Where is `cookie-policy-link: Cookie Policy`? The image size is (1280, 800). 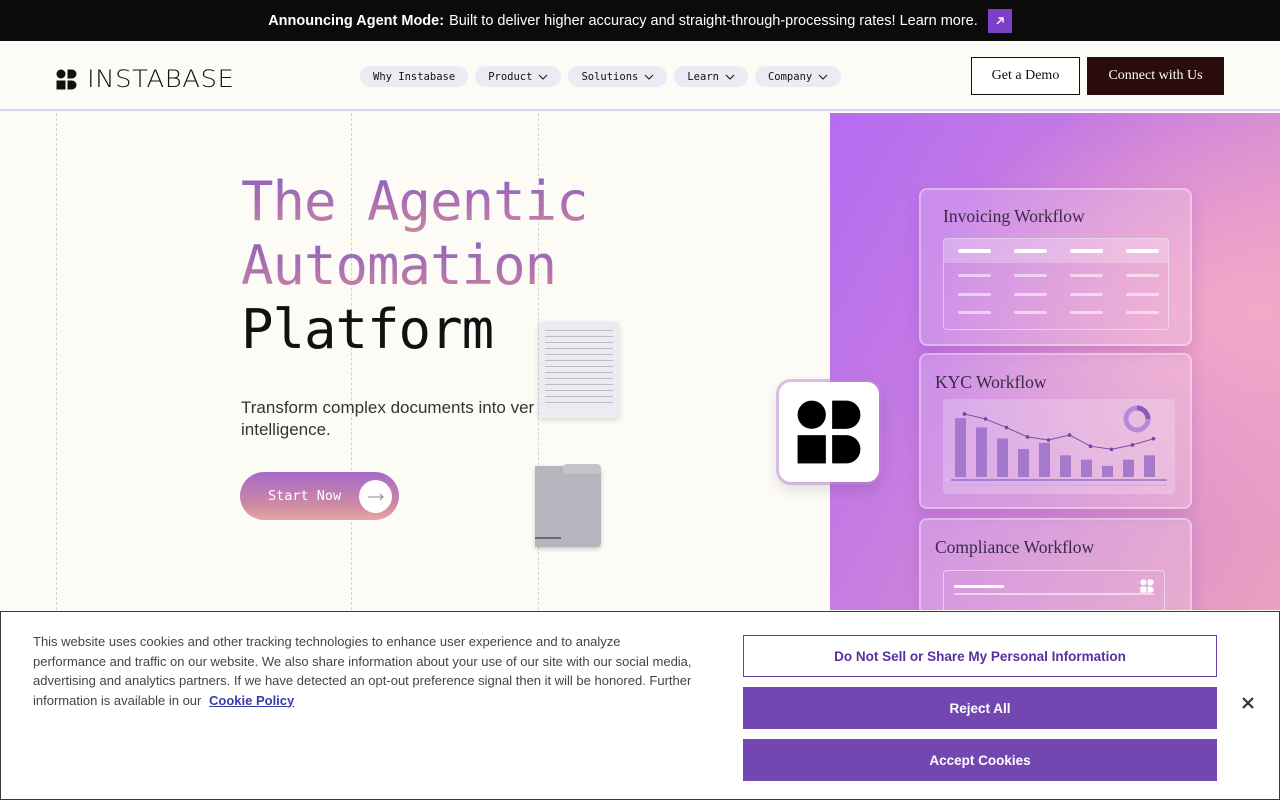
cookie-policy-link: Cookie Policy is located at coordinates (251, 700).